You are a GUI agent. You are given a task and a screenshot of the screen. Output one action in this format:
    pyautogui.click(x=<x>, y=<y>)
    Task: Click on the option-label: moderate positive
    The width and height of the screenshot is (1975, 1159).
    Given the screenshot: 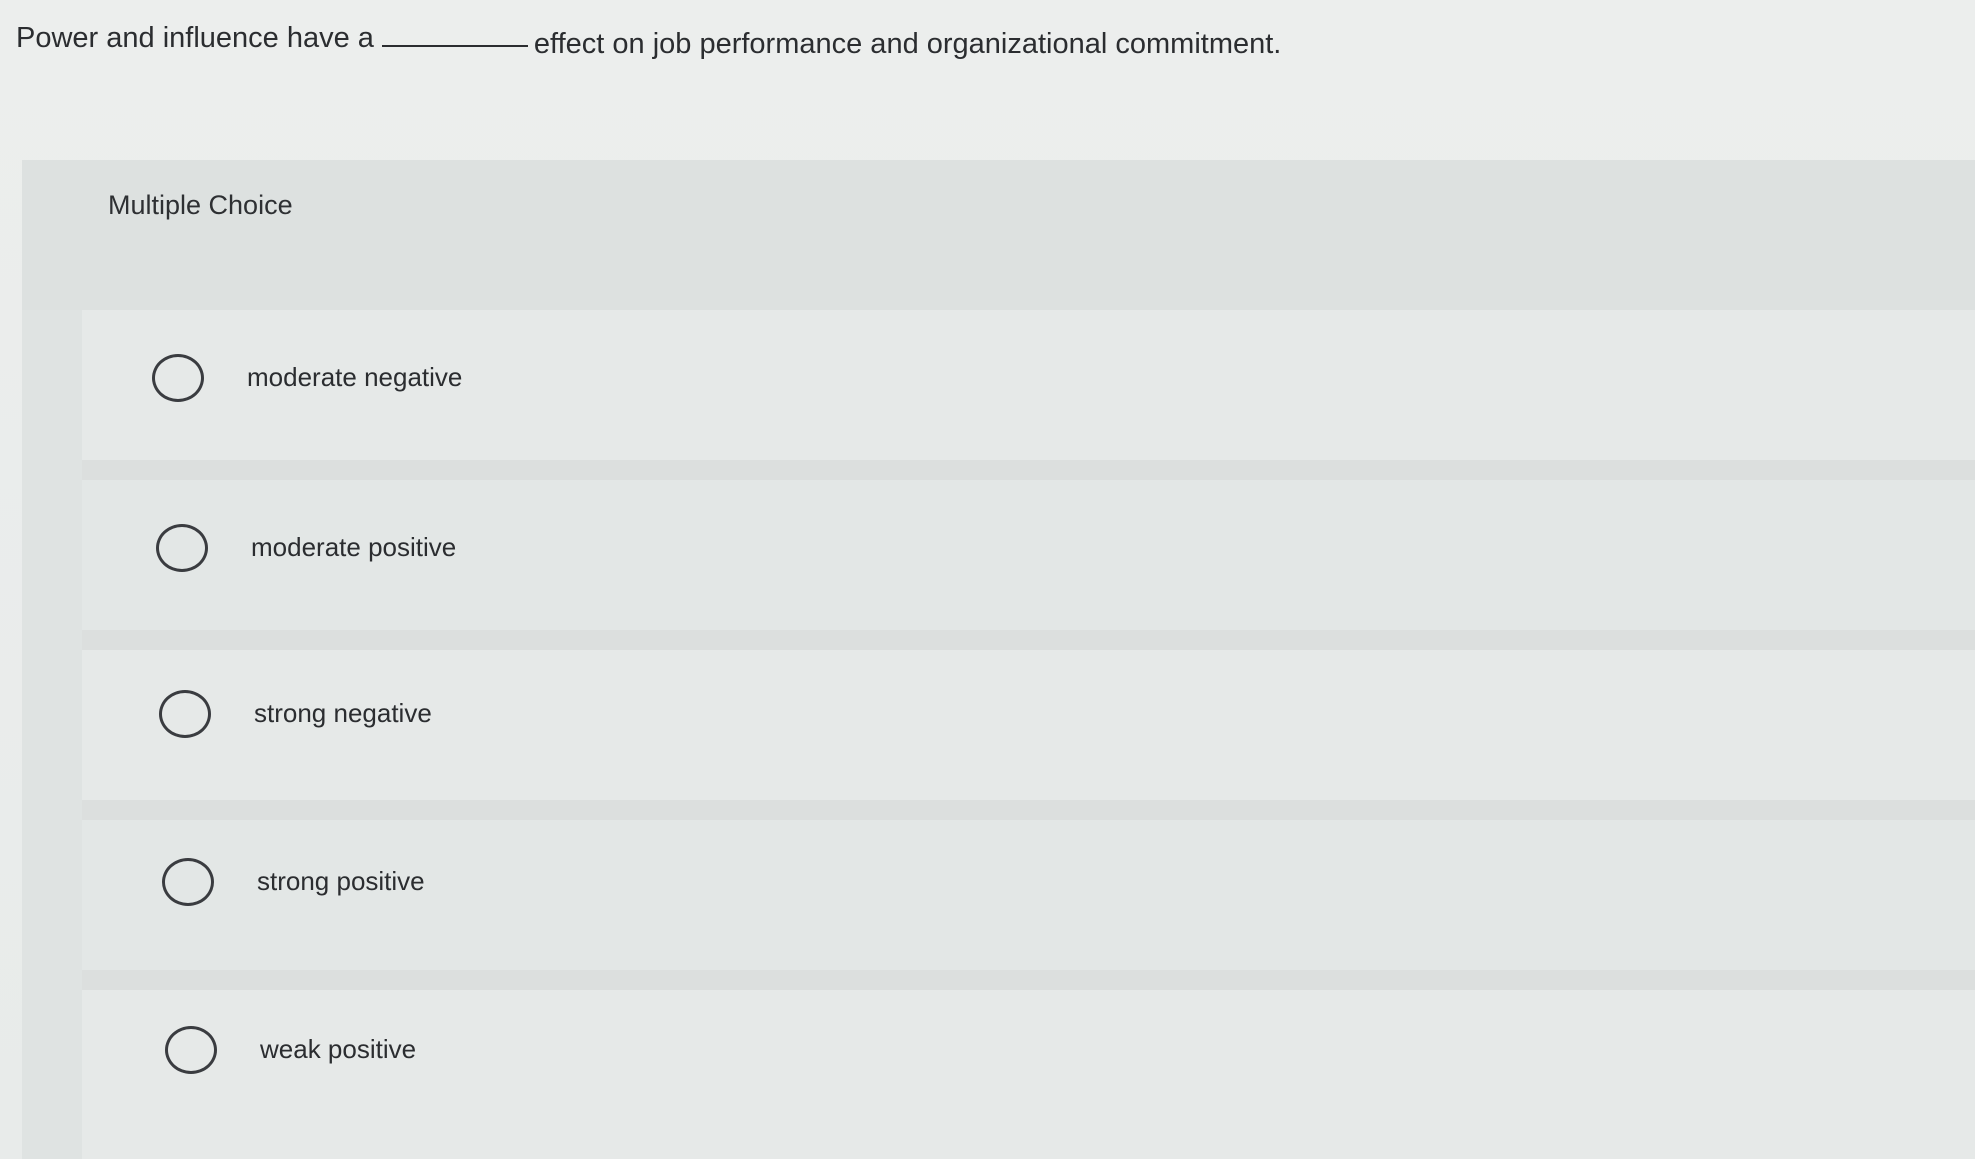 What is the action you would take?
    pyautogui.click(x=353, y=547)
    